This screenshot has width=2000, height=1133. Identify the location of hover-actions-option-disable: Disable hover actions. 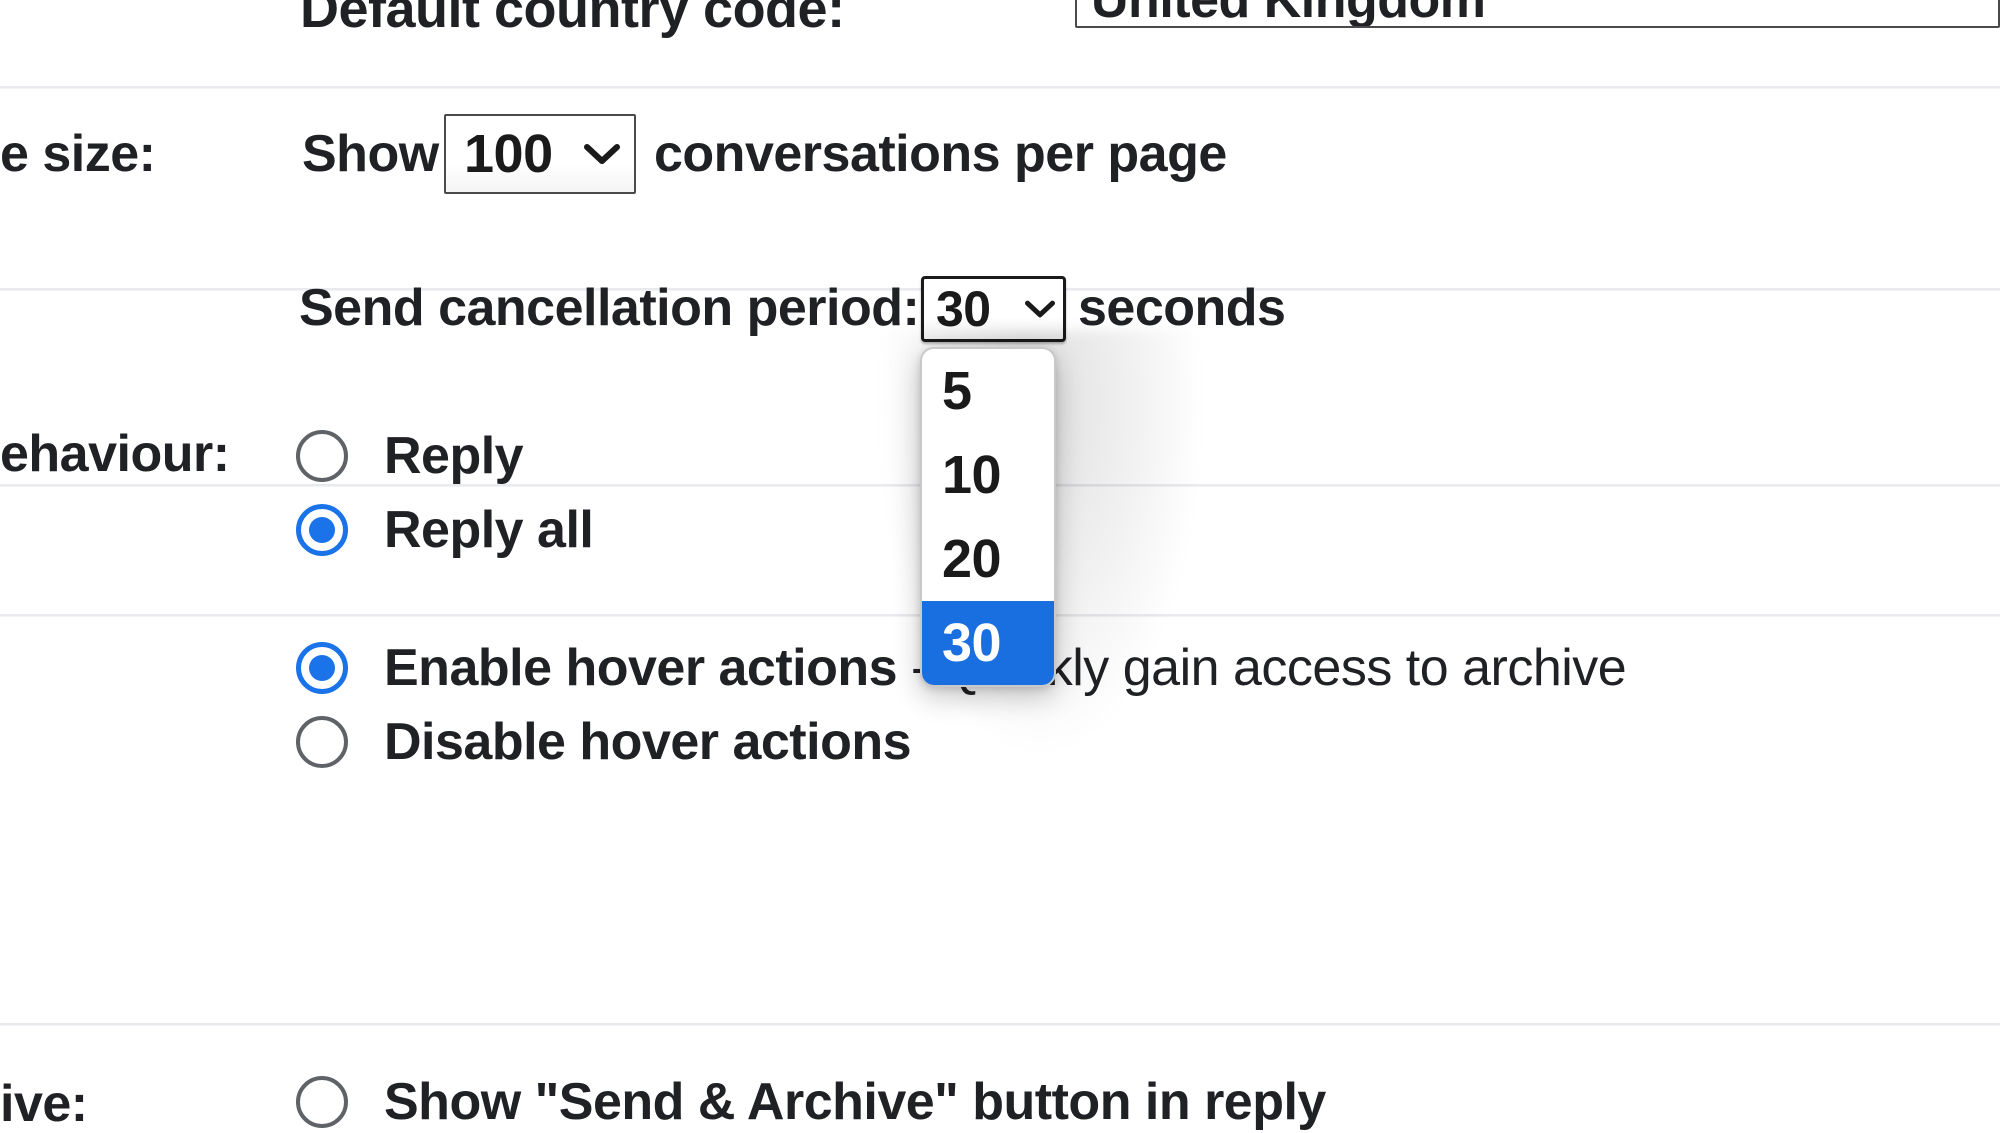
(604, 742).